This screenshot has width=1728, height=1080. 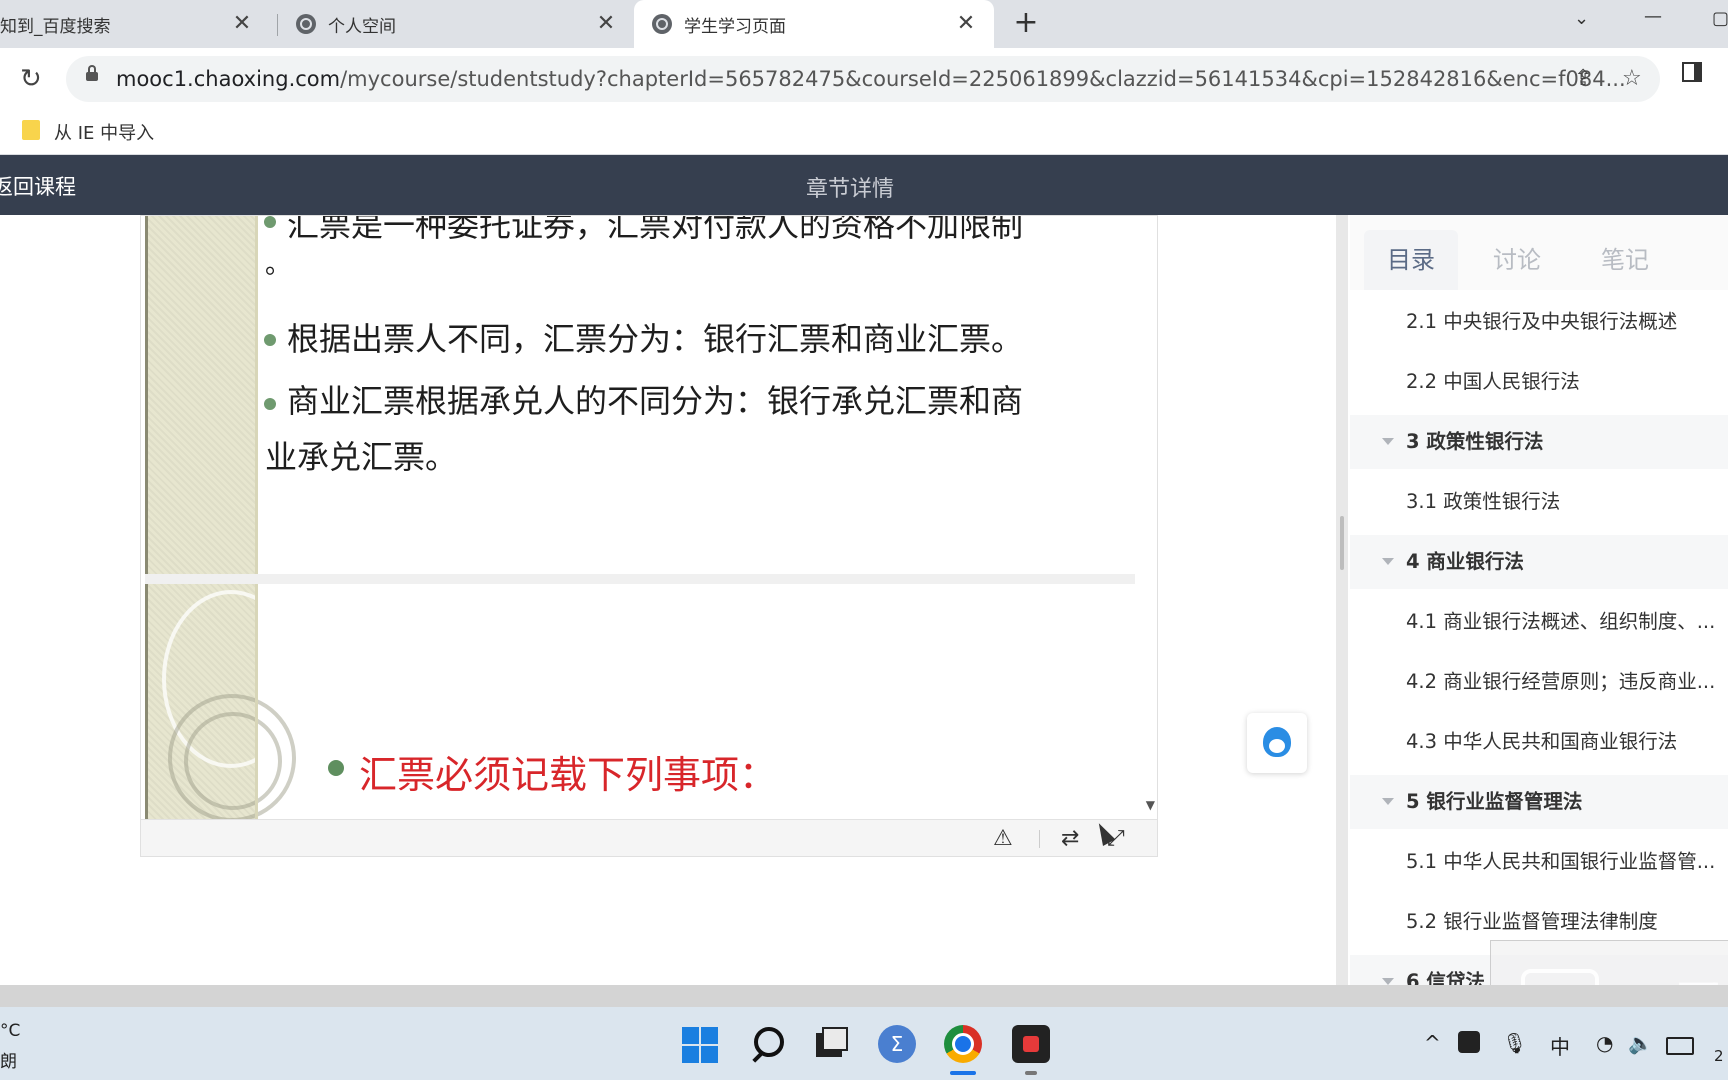 I want to click on slide-divider, so click(x=256, y=705).